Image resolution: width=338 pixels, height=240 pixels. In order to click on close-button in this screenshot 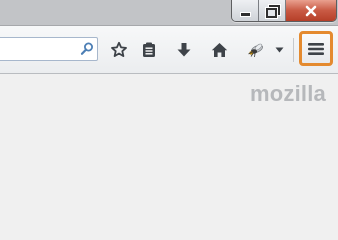, I will do `click(311, 10)`.